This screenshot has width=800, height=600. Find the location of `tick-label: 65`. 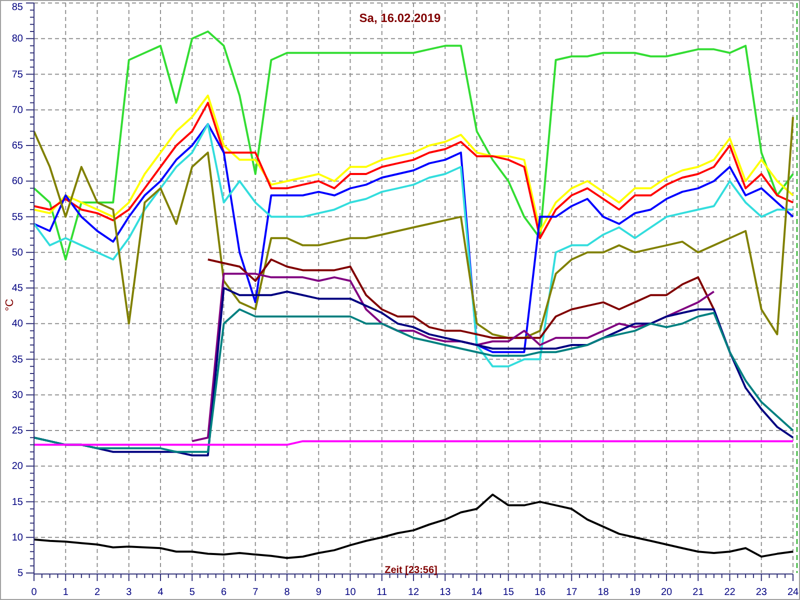

tick-label: 65 is located at coordinates (17, 146).